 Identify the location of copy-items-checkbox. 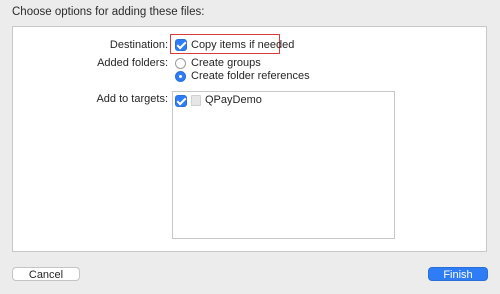
(181, 45).